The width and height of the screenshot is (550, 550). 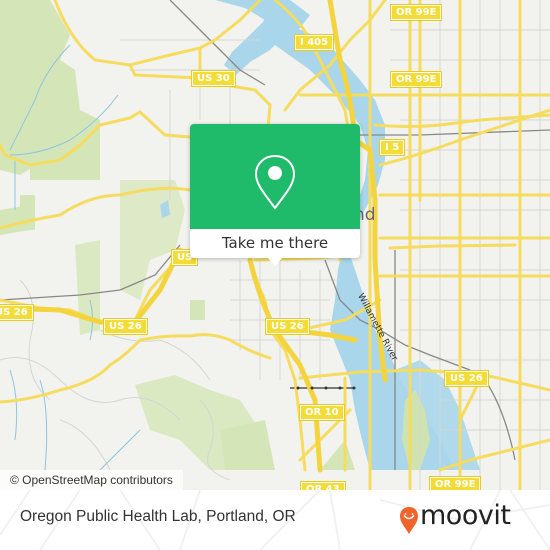 I want to click on route-shield-or99e-top: OR 99E, so click(x=416, y=12).